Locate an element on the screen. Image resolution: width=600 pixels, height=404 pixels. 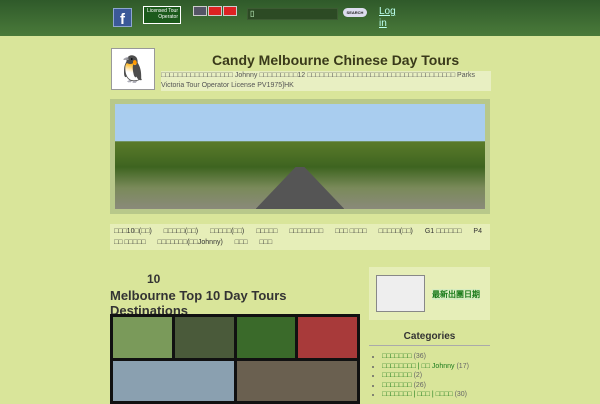
category-item: □□□□□□□ (36) is located at coordinates (425, 357).